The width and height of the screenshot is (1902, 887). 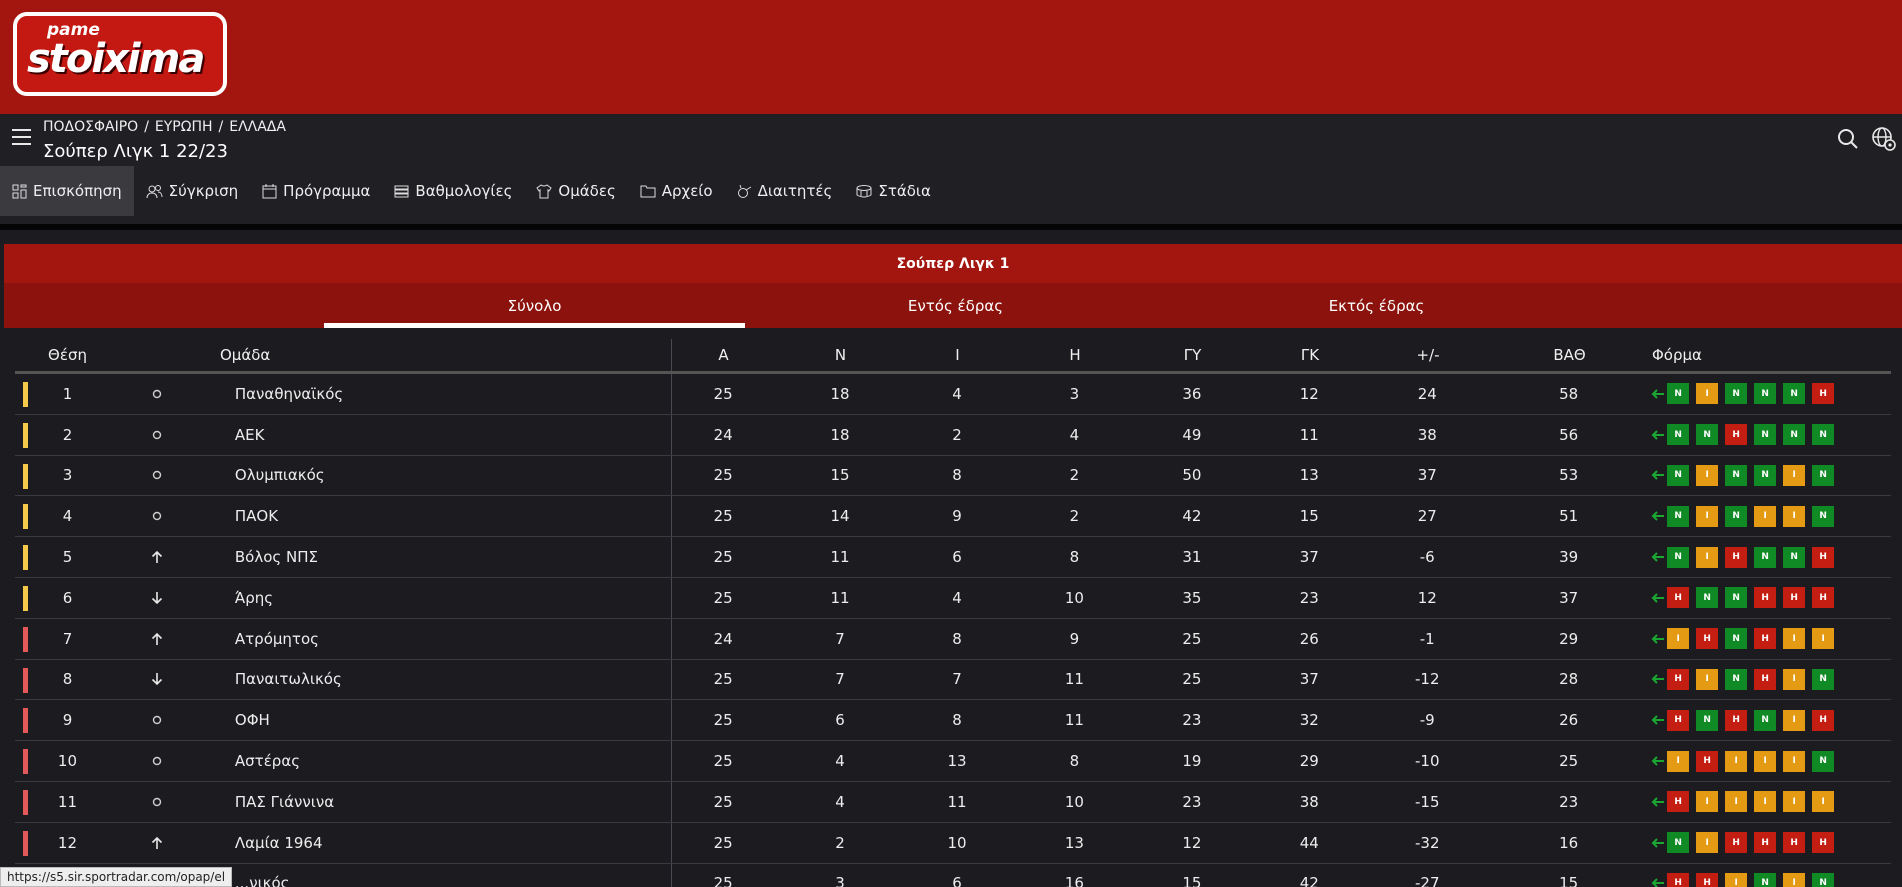 What do you see at coordinates (453, 191) in the screenshot?
I see `tab-standings: Βαθμολογίες` at bounding box center [453, 191].